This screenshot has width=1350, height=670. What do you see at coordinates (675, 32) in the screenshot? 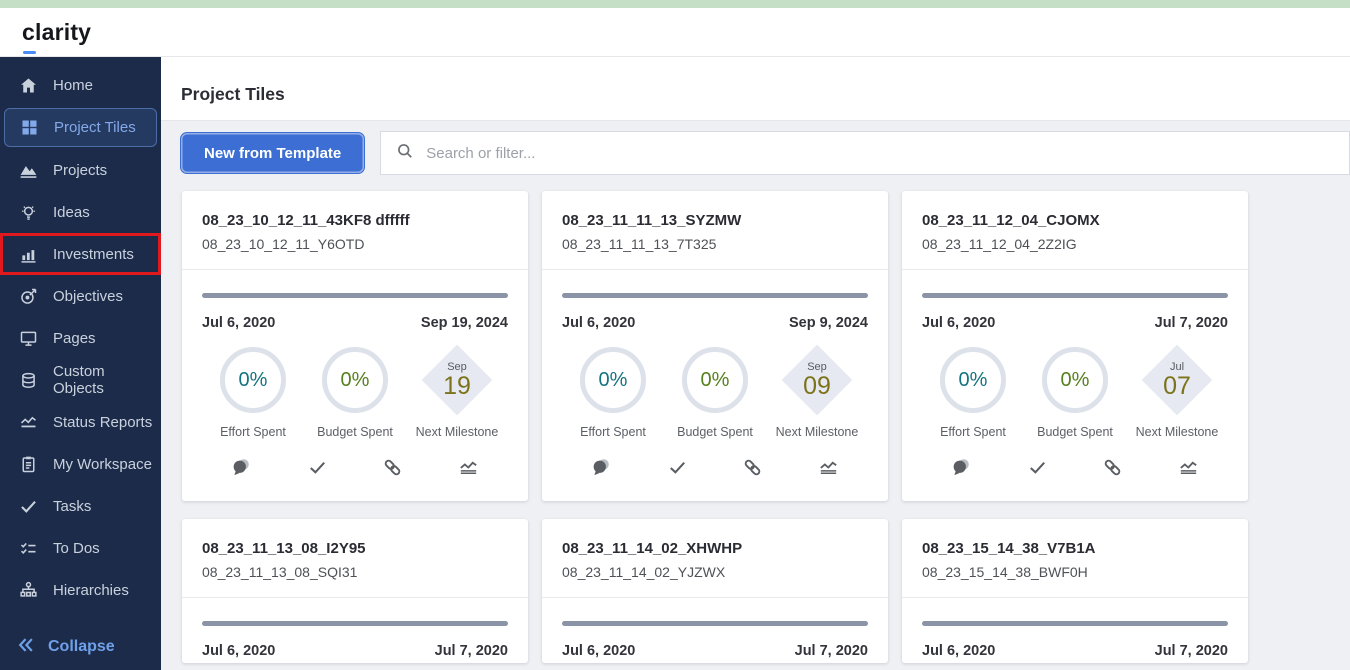
I see `app-header: clarity` at bounding box center [675, 32].